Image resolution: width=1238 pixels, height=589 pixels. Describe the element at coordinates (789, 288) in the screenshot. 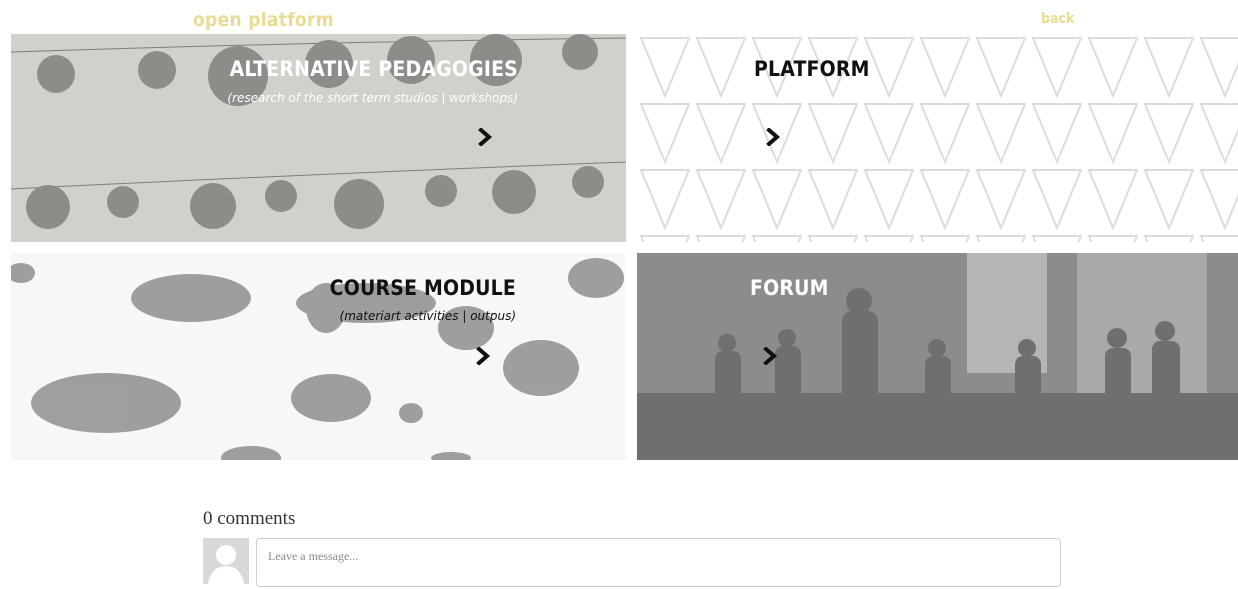

I see `tile-title: FORUM` at that location.